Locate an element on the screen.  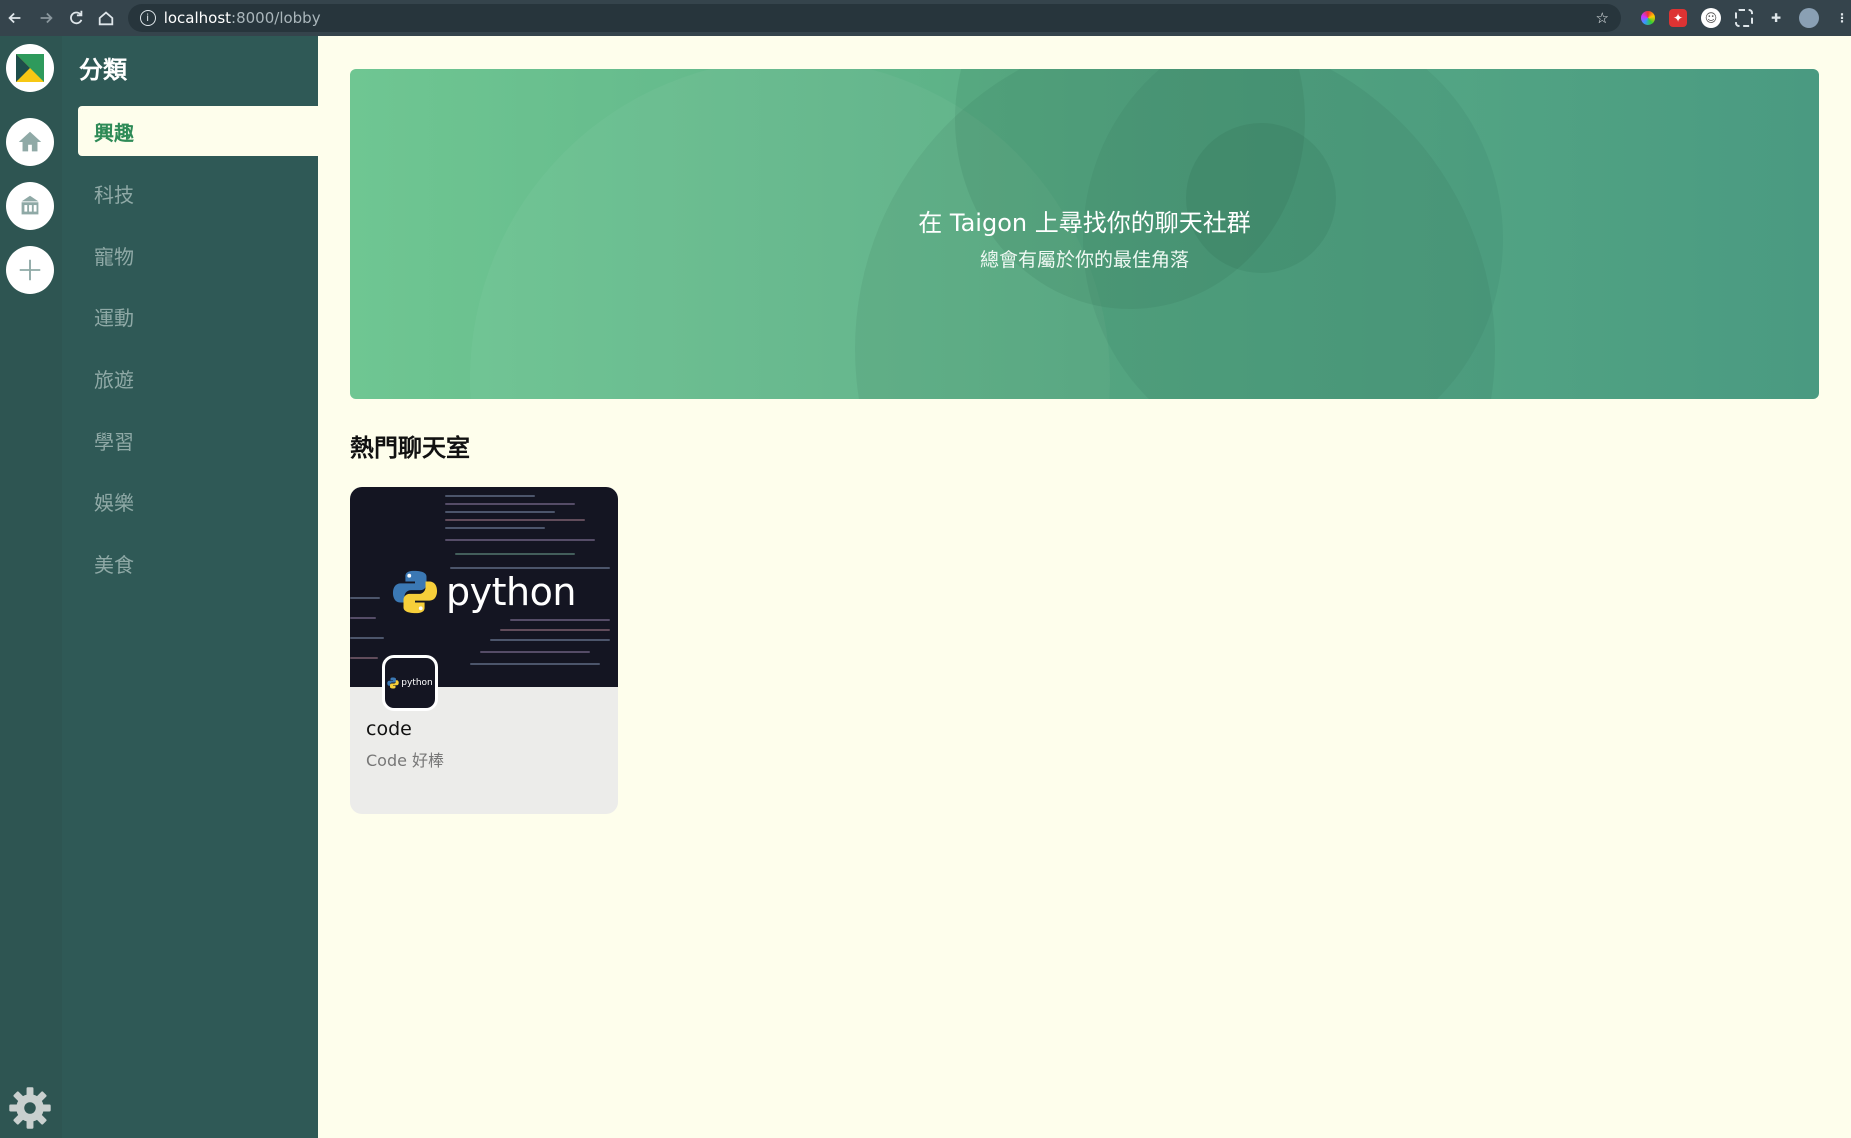
category-label: 運動 is located at coordinates (114, 317).